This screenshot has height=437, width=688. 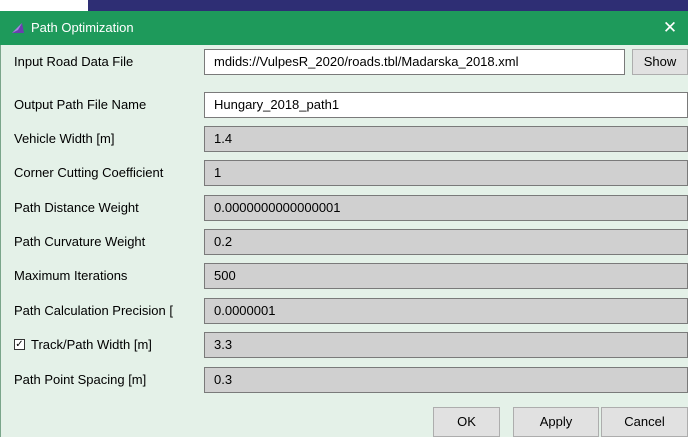 What do you see at coordinates (388, 5) in the screenshot?
I see `background-window-edge` at bounding box center [388, 5].